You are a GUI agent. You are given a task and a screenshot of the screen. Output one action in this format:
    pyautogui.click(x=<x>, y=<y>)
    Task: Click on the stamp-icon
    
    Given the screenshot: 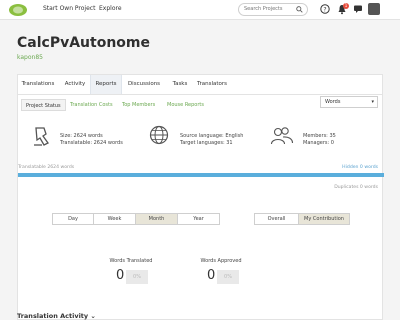 What is the action you would take?
    pyautogui.click(x=41, y=136)
    